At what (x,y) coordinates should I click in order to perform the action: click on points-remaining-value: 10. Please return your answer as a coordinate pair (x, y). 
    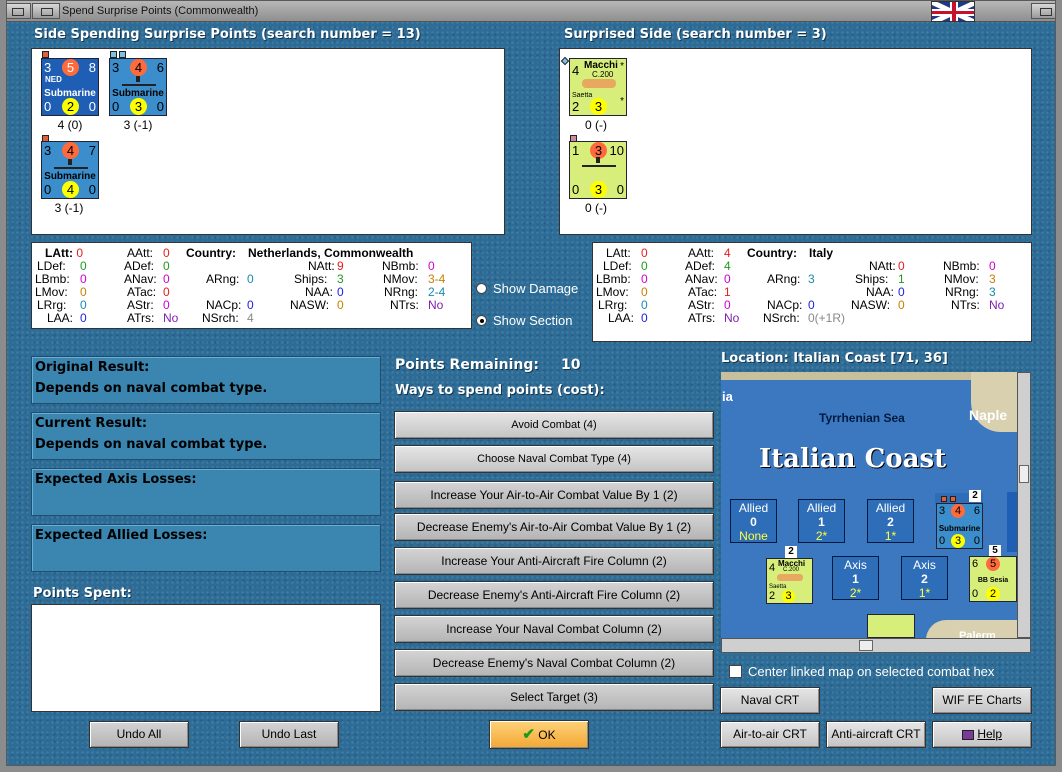
    Looking at the image, I should click on (571, 365).